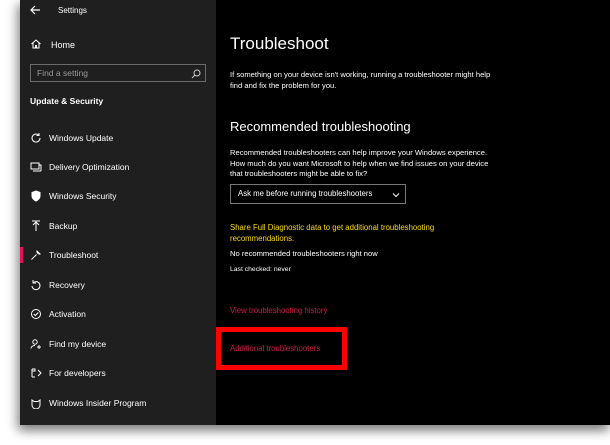 Image resolution: width=610 pixels, height=445 pixels. What do you see at coordinates (77, 373) in the screenshot?
I see `sidebar-item-label: For developers` at bounding box center [77, 373].